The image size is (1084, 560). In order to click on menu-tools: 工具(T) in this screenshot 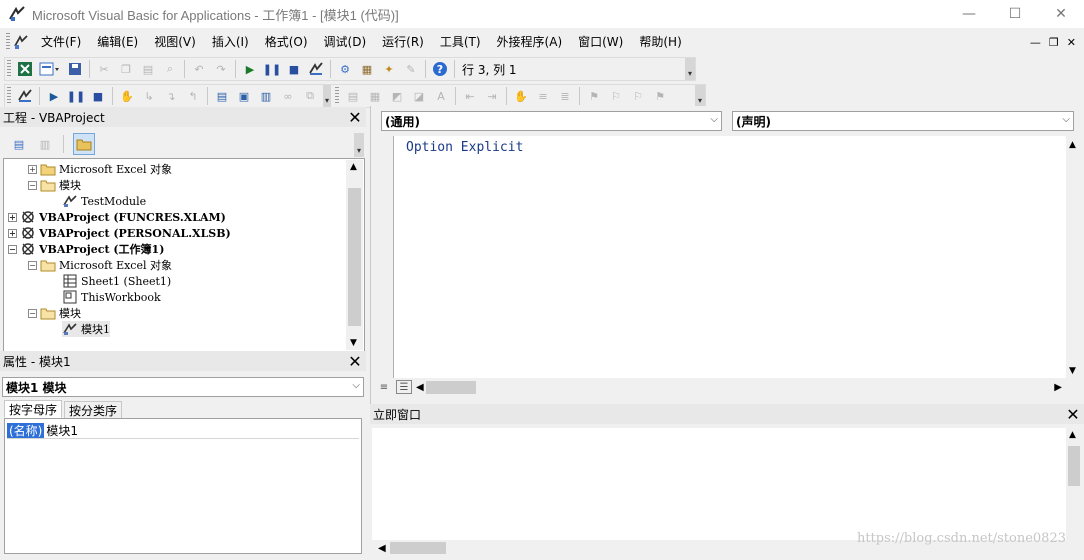, I will do `click(460, 42)`.